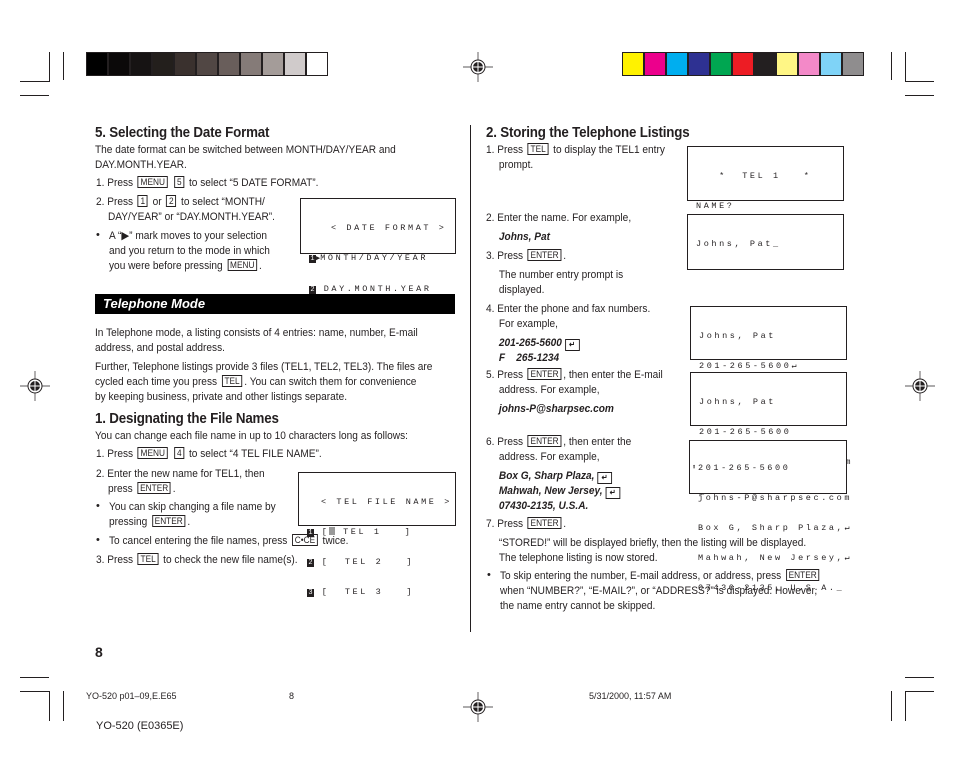 This screenshot has height=773, width=954. What do you see at coordinates (377, 289) in the screenshot?
I see `lcd-row-text: DAY.MONTH.YEAR` at bounding box center [377, 289].